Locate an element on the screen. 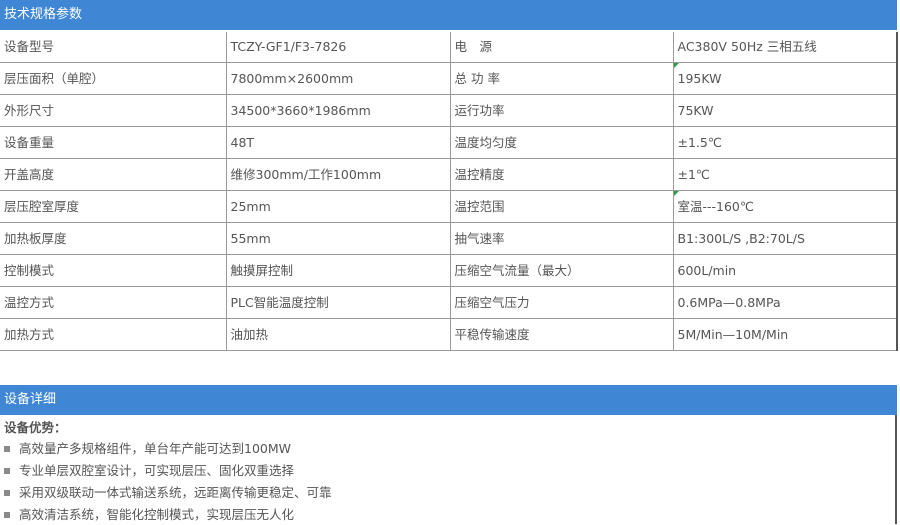  spec-value: 室温---160℃ is located at coordinates (785, 206).